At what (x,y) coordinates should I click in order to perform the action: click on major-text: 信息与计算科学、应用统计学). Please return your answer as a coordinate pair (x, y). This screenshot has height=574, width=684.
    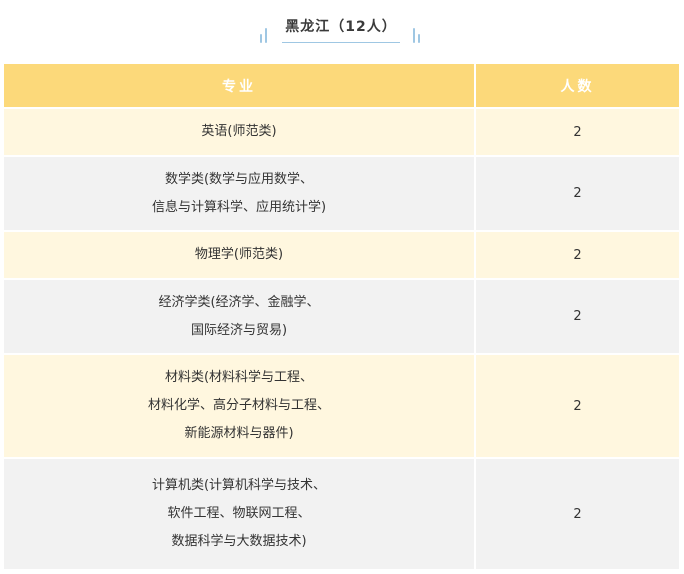
    Looking at the image, I should click on (239, 207).